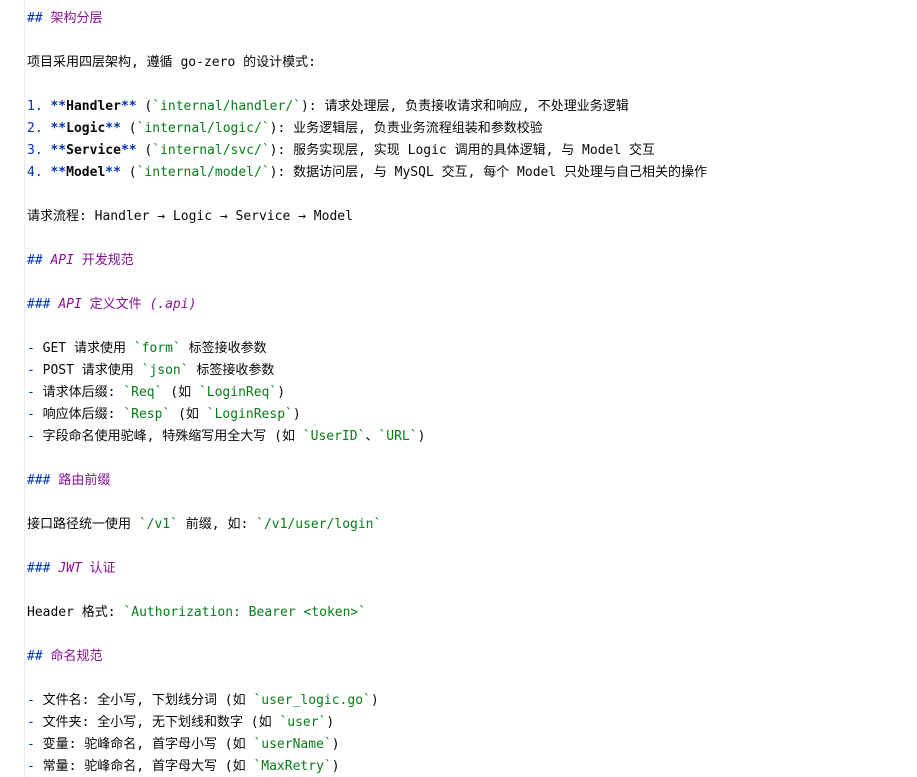  Describe the element at coordinates (211, 150) in the screenshot. I see `line-token: internal/svc/` at that location.